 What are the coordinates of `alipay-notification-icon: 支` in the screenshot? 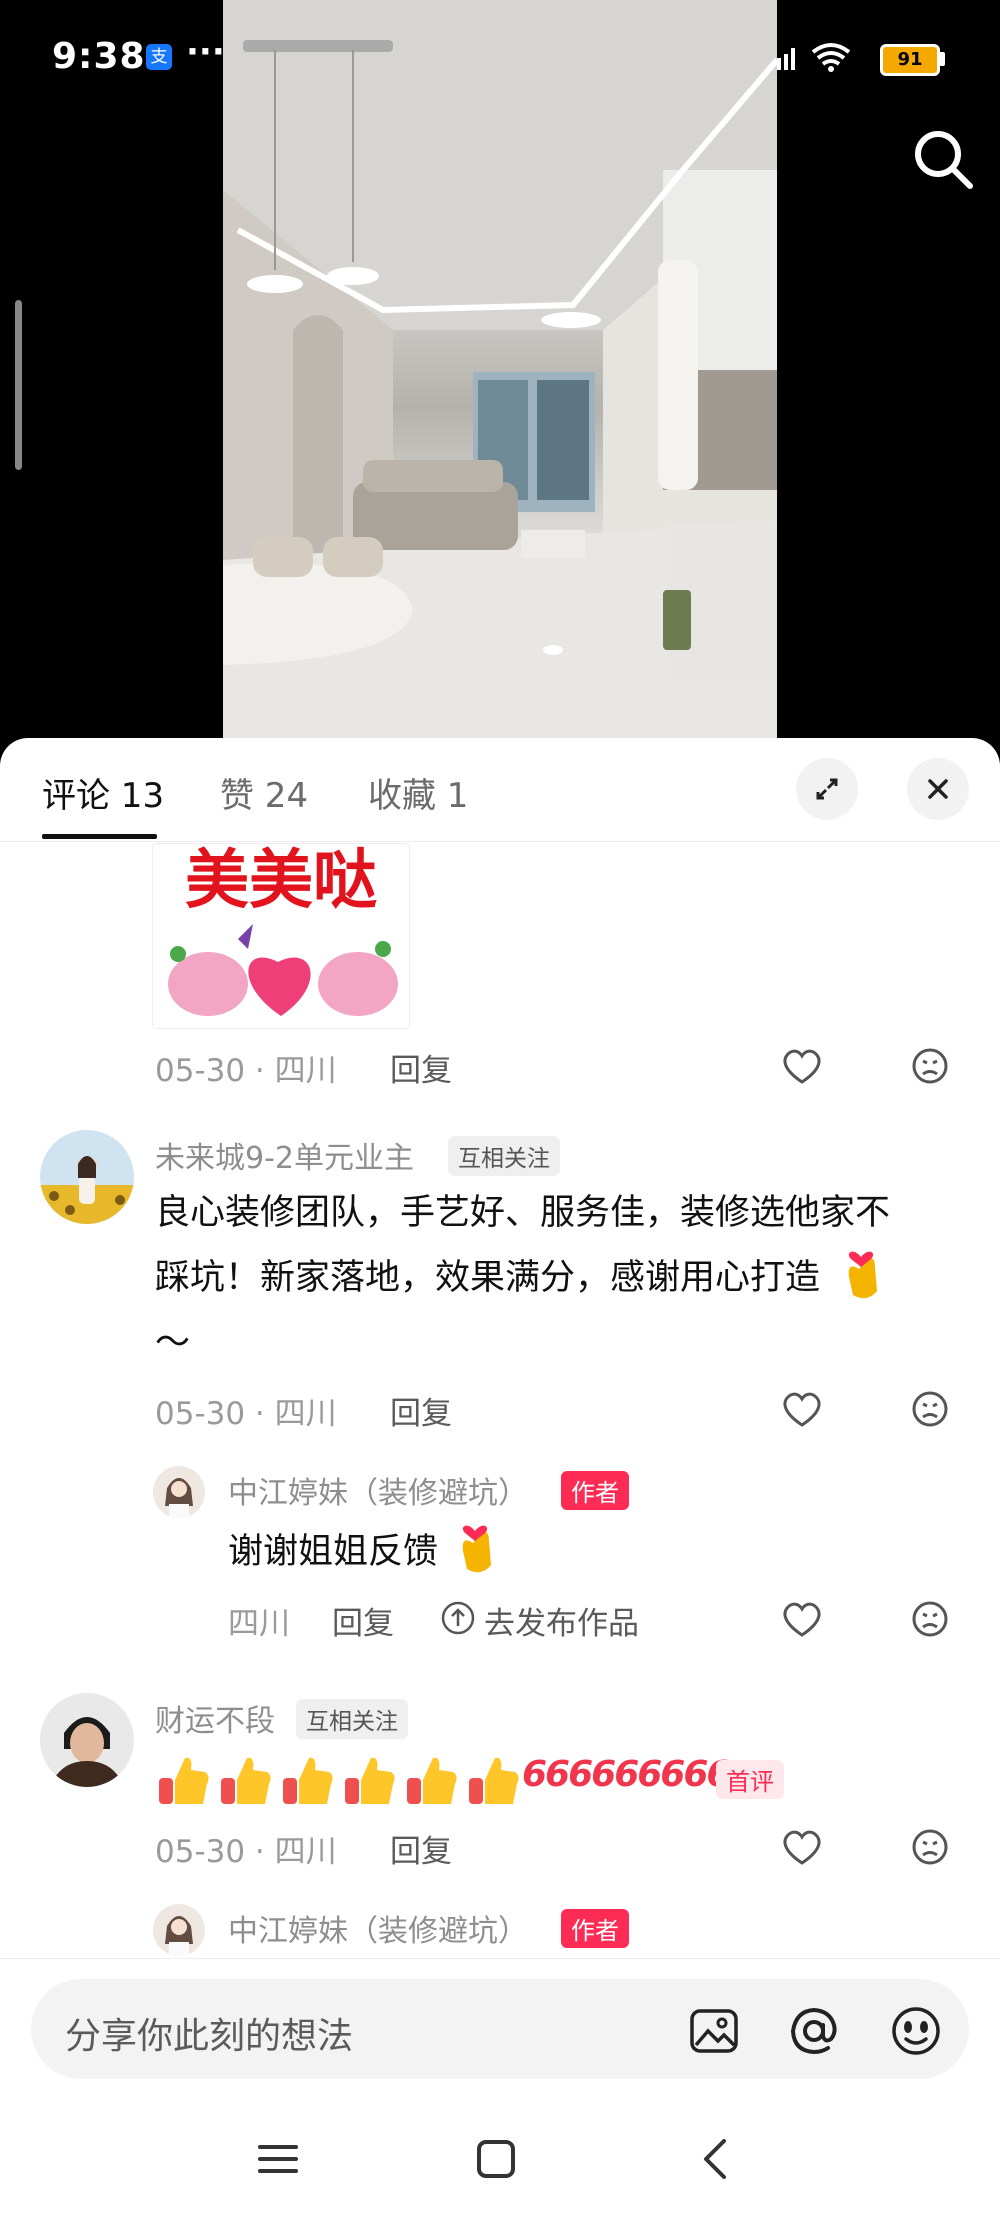 It's located at (159, 57).